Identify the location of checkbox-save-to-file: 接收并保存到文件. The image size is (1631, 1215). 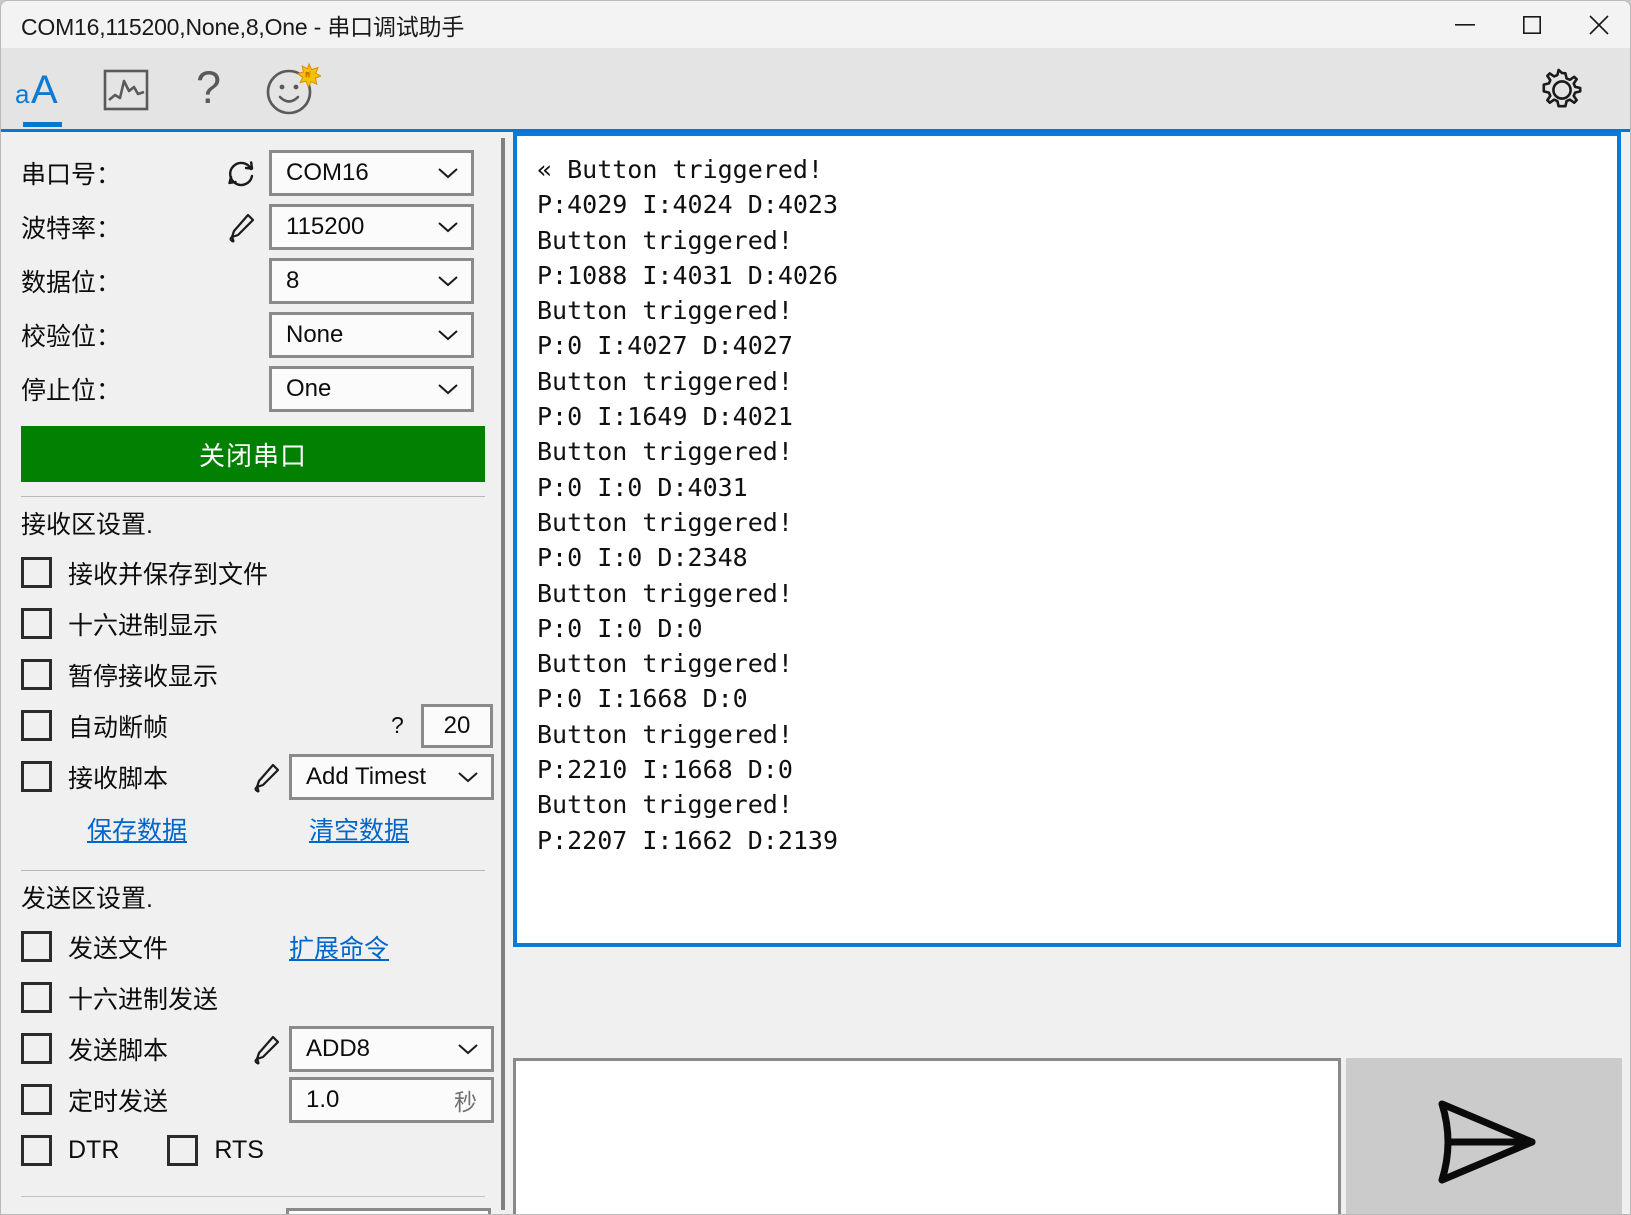
(252, 572).